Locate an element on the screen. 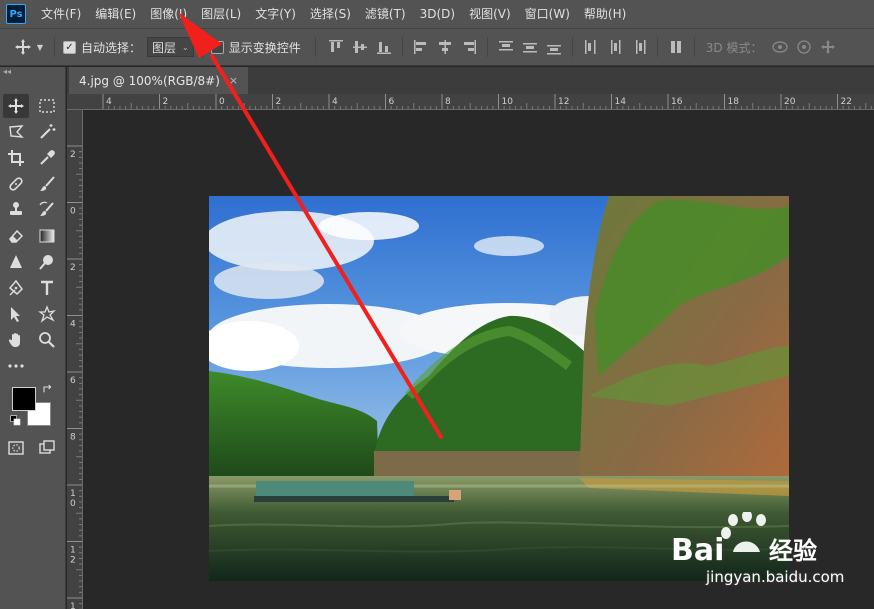  menu-file: 文件(F) is located at coordinates (61, 14).